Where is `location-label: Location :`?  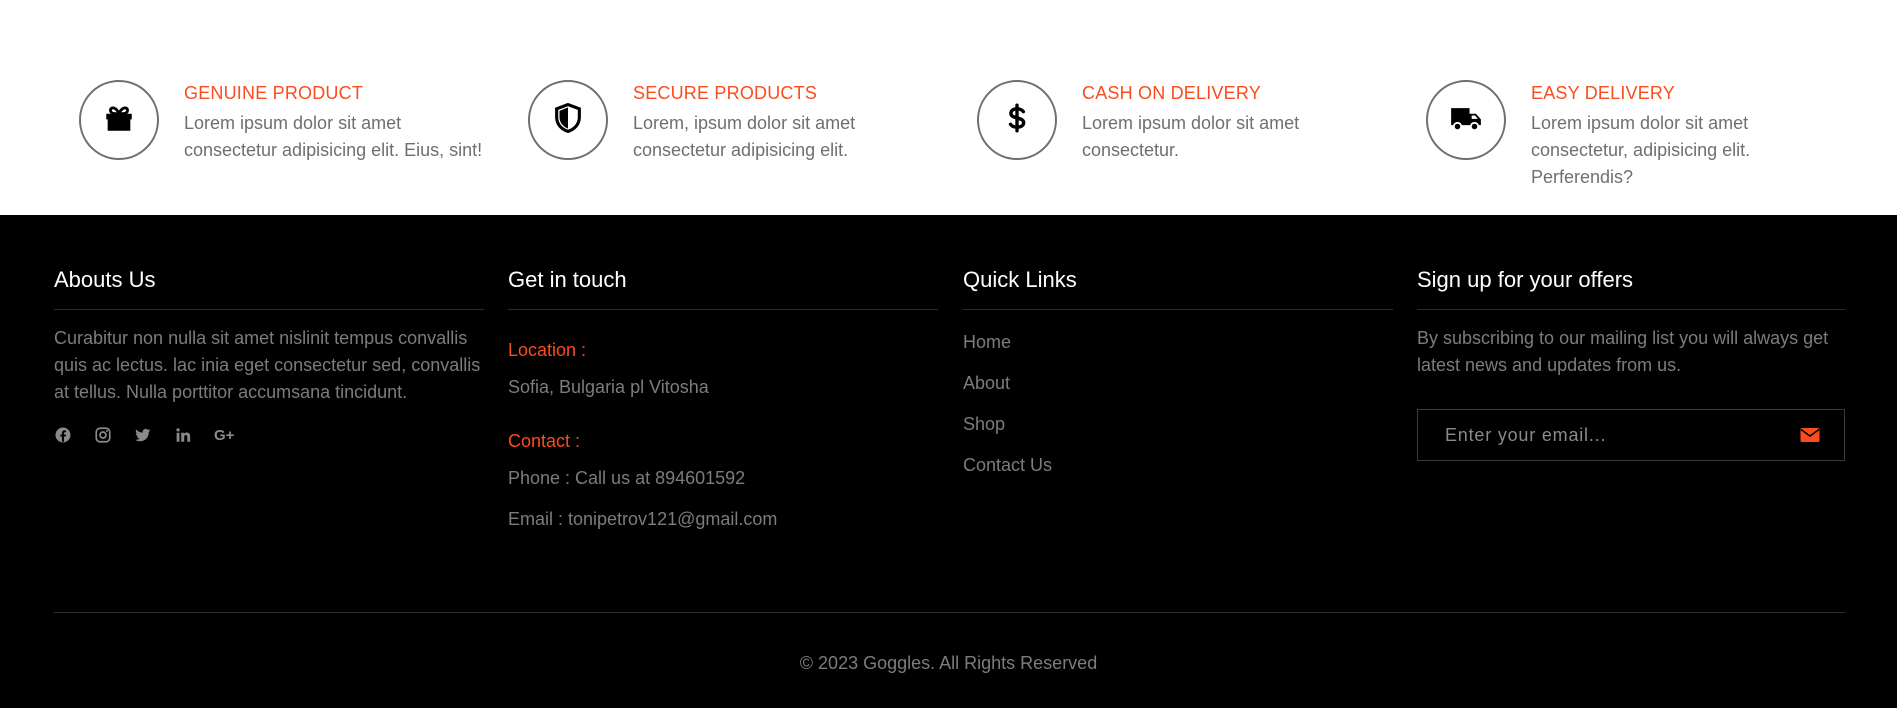
location-label: Location : is located at coordinates (547, 350).